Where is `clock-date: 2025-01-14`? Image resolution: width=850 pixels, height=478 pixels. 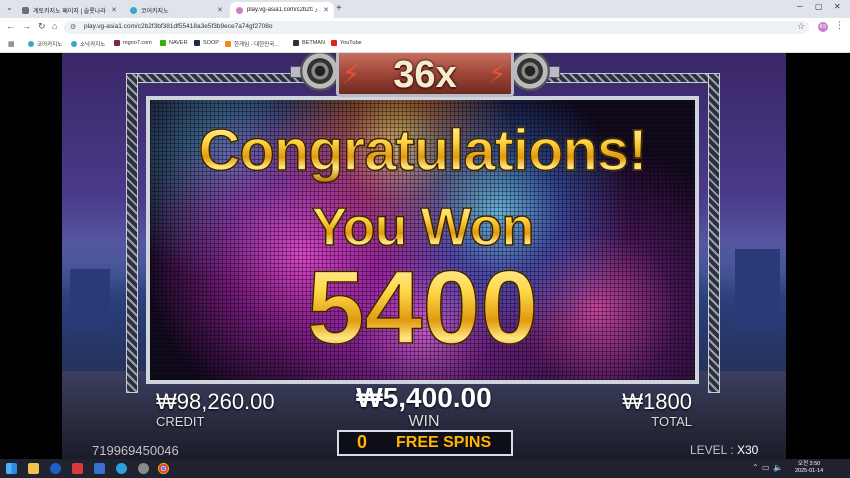
clock-date: 2025-01-14 is located at coordinates (809, 471).